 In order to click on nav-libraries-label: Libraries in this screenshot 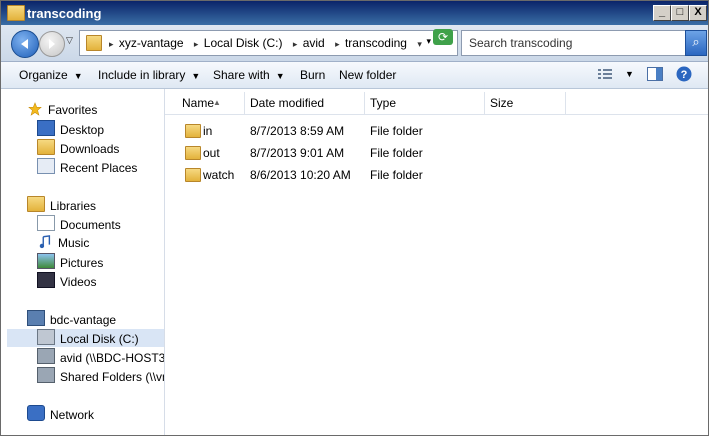, I will do `click(73, 206)`.